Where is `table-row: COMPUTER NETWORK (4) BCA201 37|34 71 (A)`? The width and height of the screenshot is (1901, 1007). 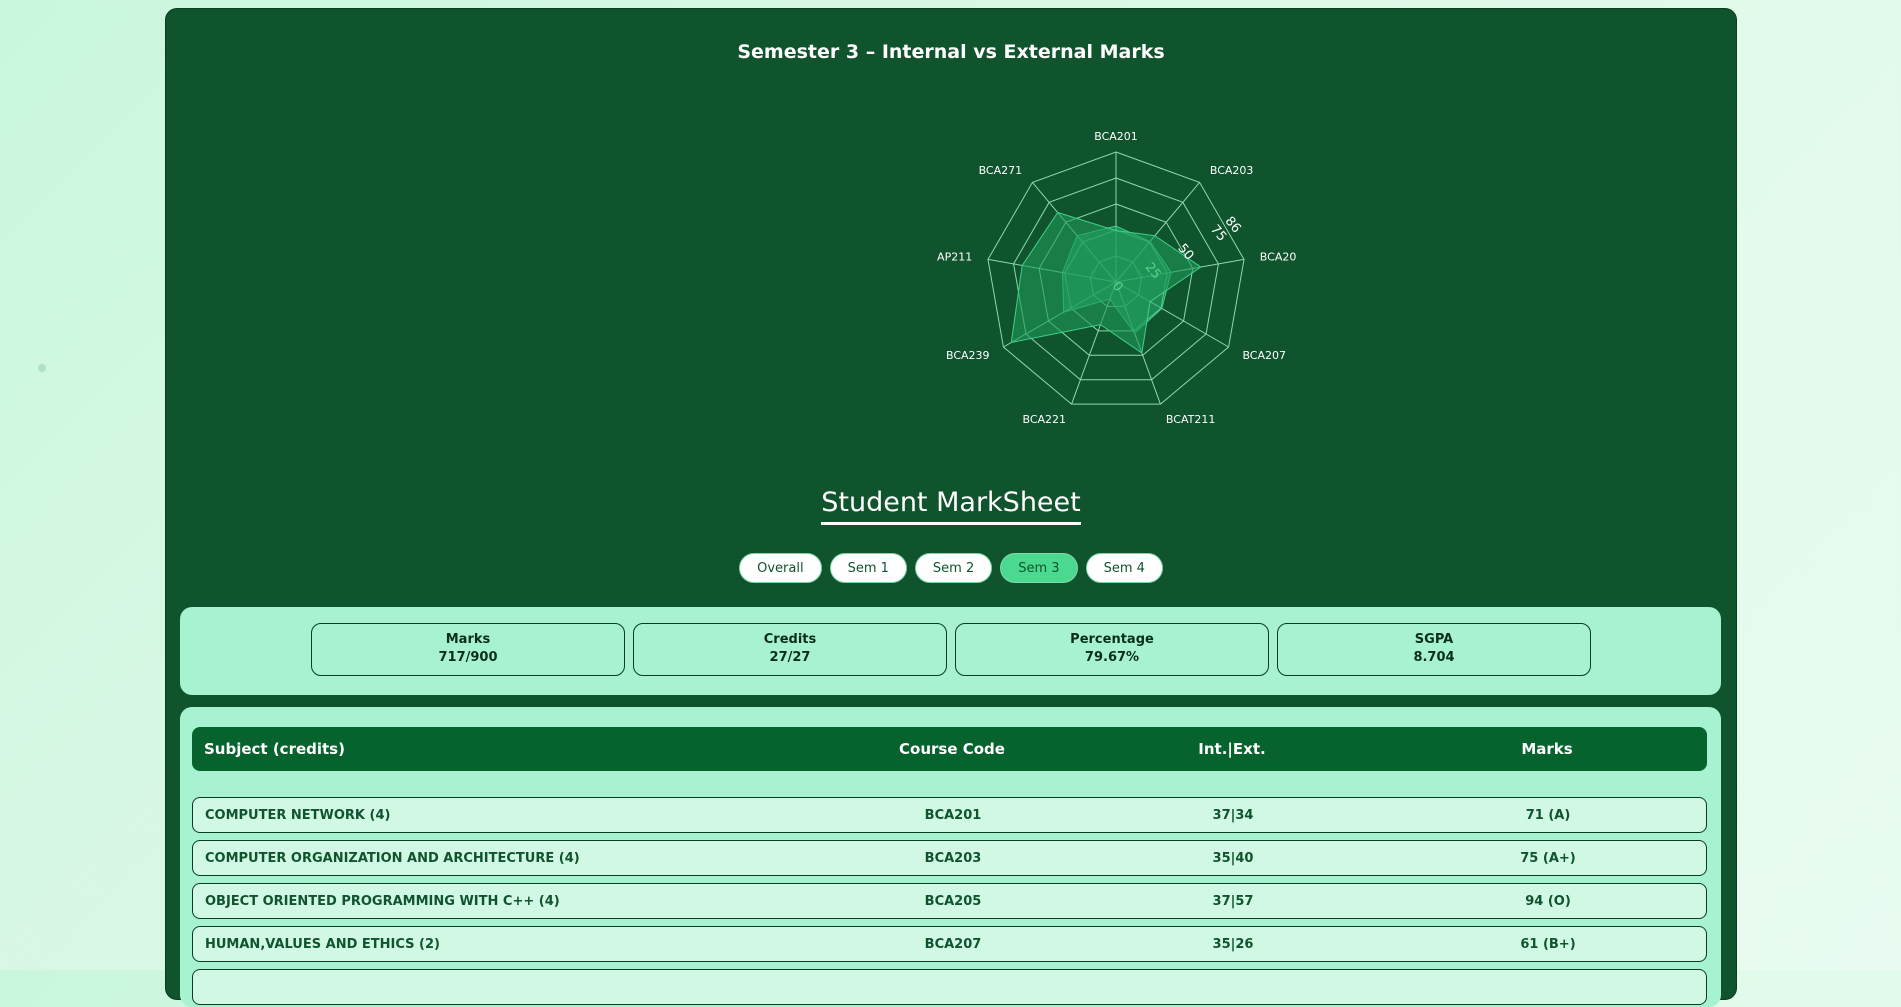
table-row: COMPUTER NETWORK (4) BCA201 37|34 71 (A) is located at coordinates (949, 815).